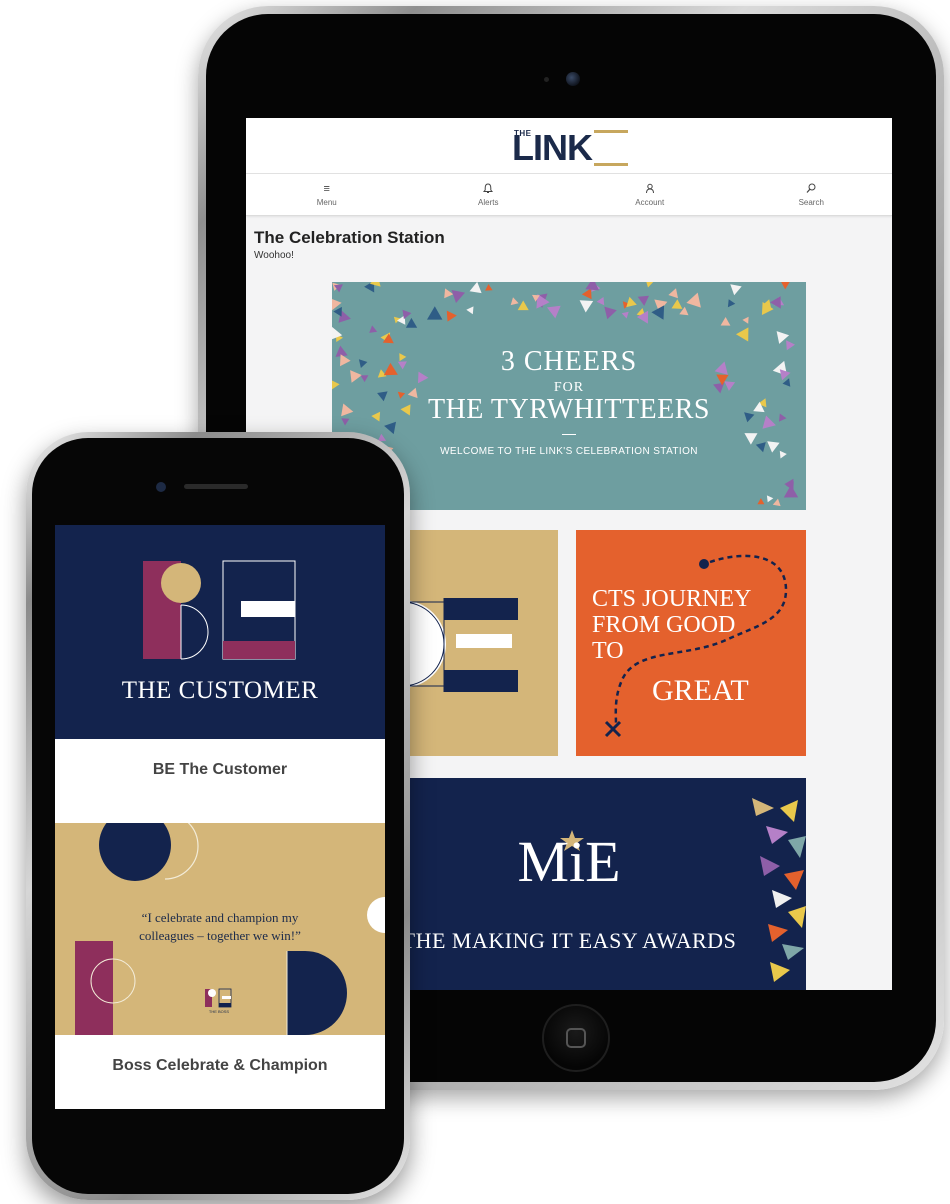 The width and height of the screenshot is (950, 1204). Describe the element at coordinates (219, 610) in the screenshot. I see `be-logo-graphic` at that location.